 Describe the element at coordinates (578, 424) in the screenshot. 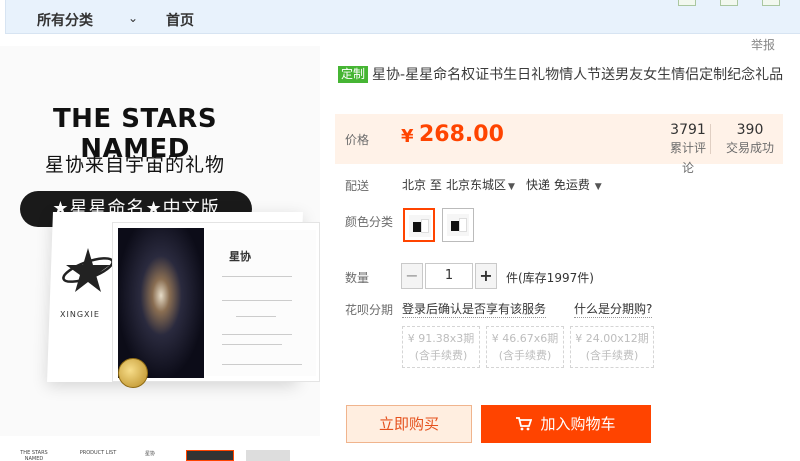

I see `add-to-cart-label: 加入购物车` at that location.